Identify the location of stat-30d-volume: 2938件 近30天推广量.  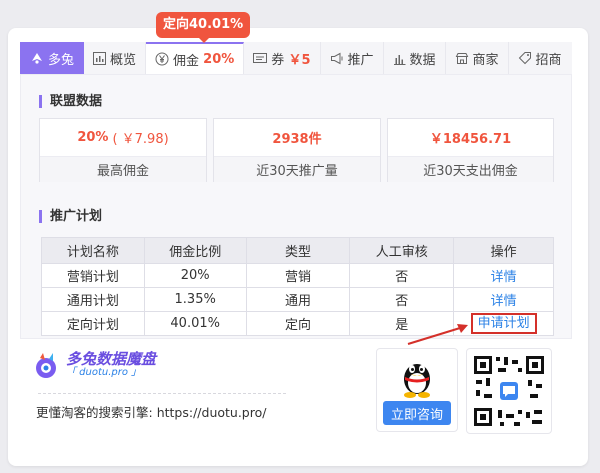
(297, 150).